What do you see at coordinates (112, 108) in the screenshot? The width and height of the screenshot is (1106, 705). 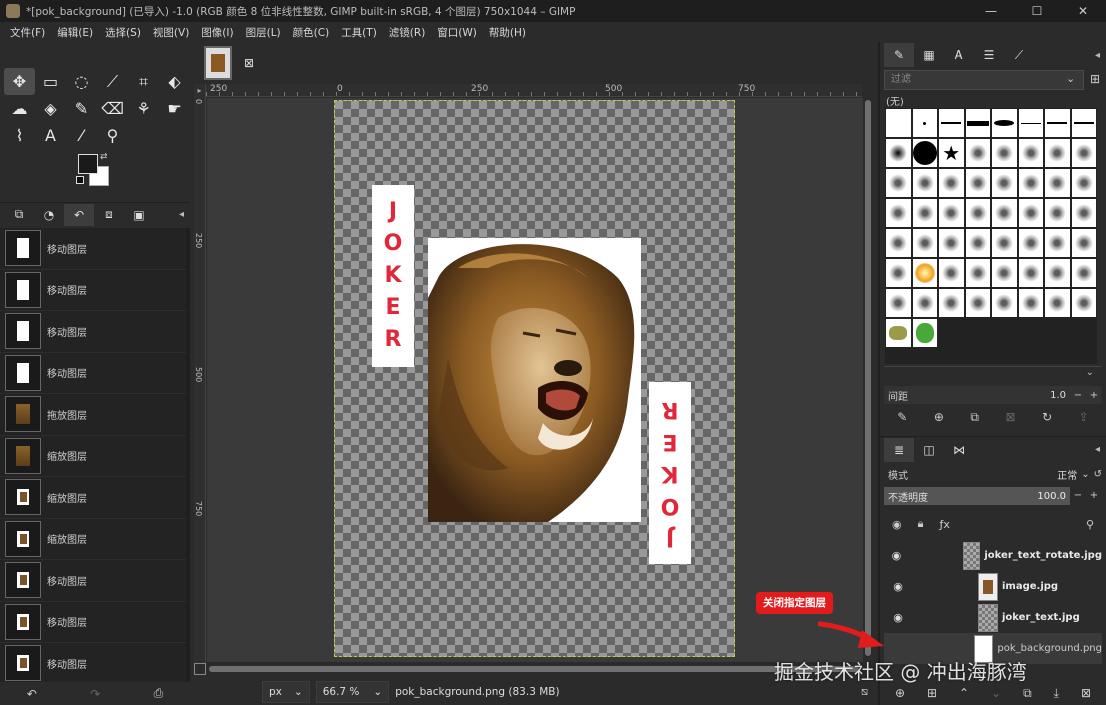 I see `eraser-icon: ⌫` at bounding box center [112, 108].